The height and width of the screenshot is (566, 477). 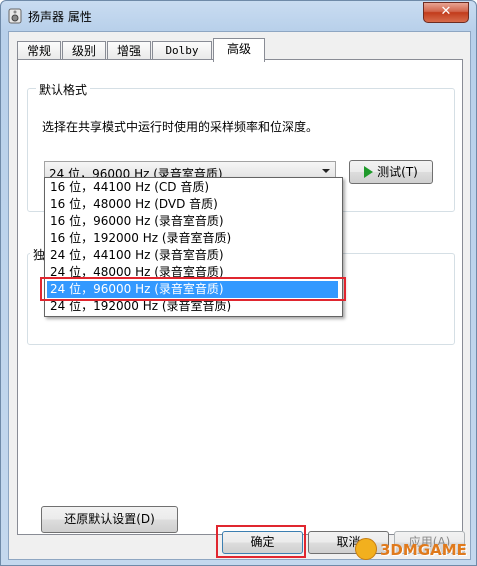 I want to click on tab-enhancements: 增强, so click(x=129, y=51).